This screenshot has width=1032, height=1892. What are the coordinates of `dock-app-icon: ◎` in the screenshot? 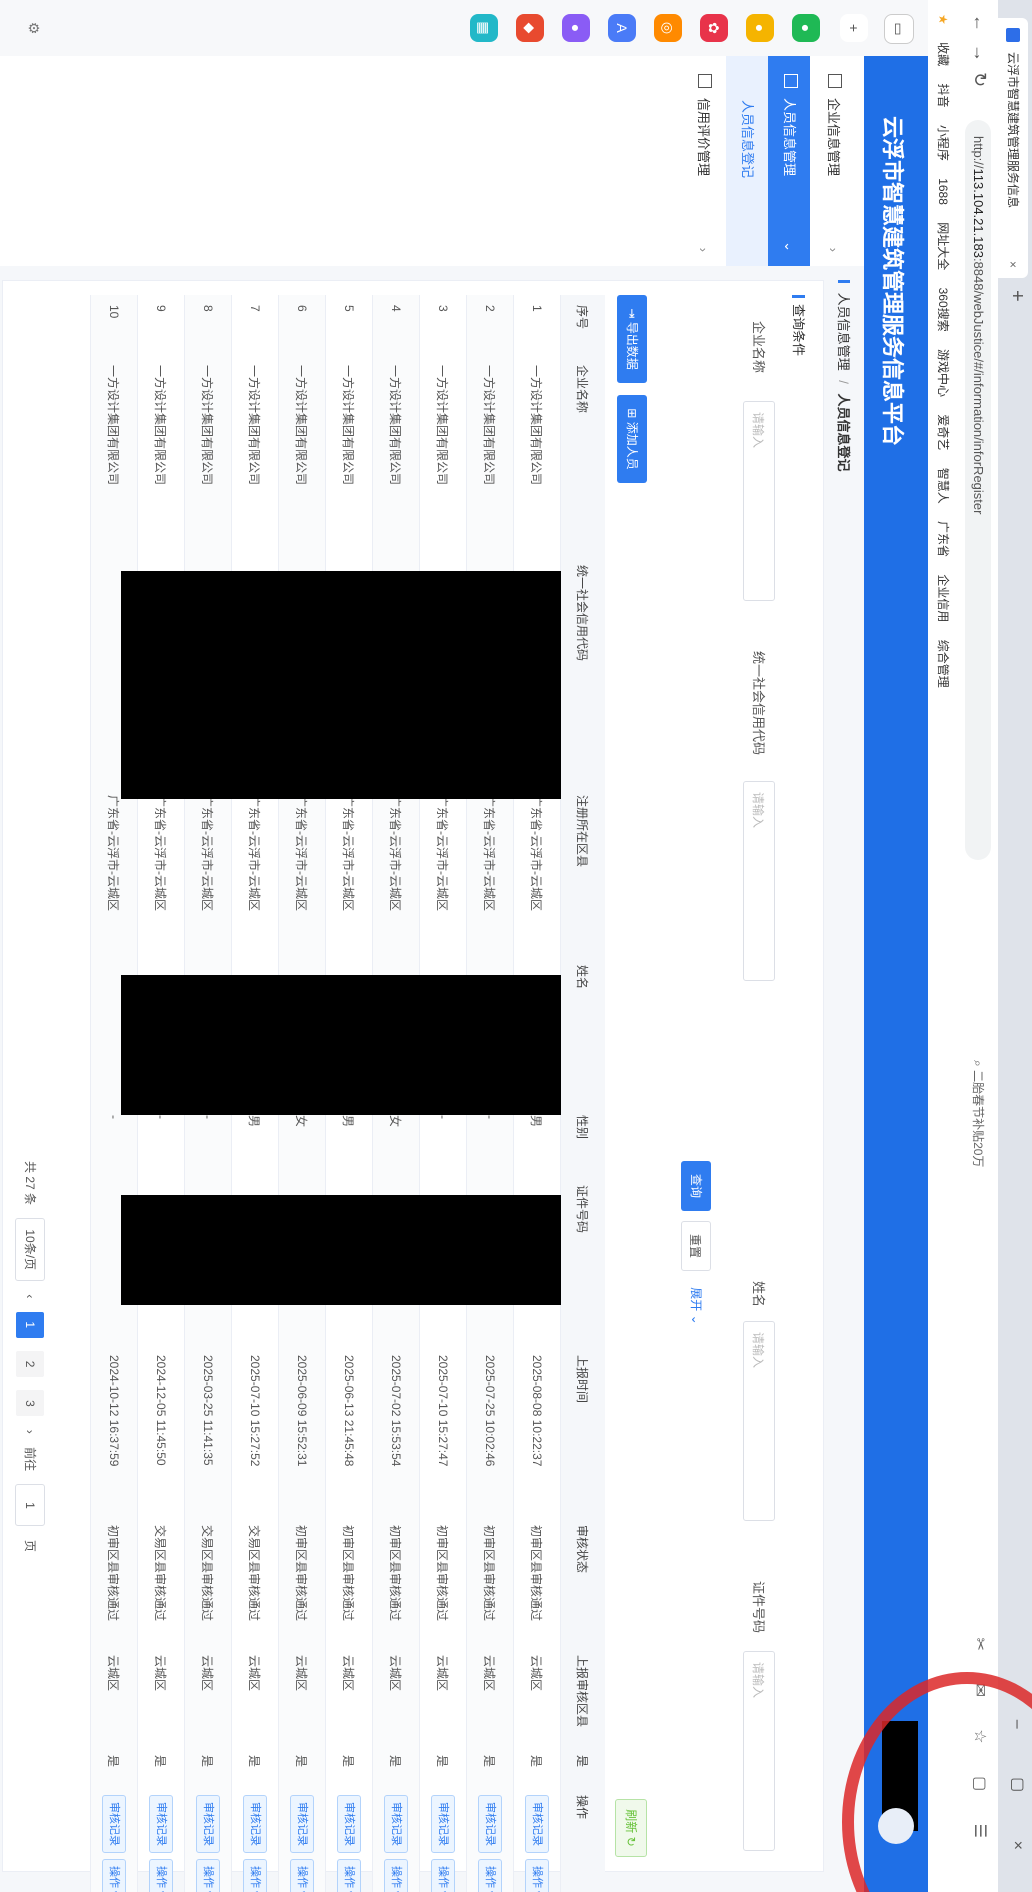 It's located at (668, 28).